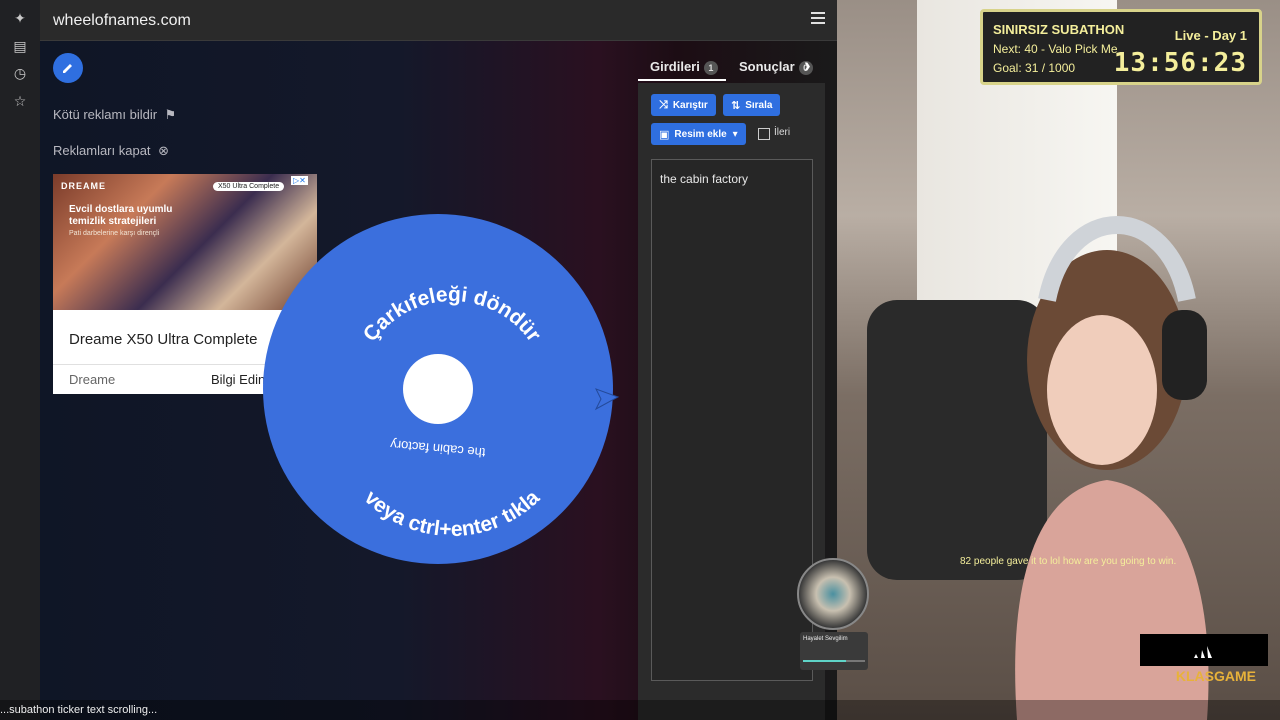 The width and height of the screenshot is (1280, 720). I want to click on flag-icon: ⚑, so click(170, 114).